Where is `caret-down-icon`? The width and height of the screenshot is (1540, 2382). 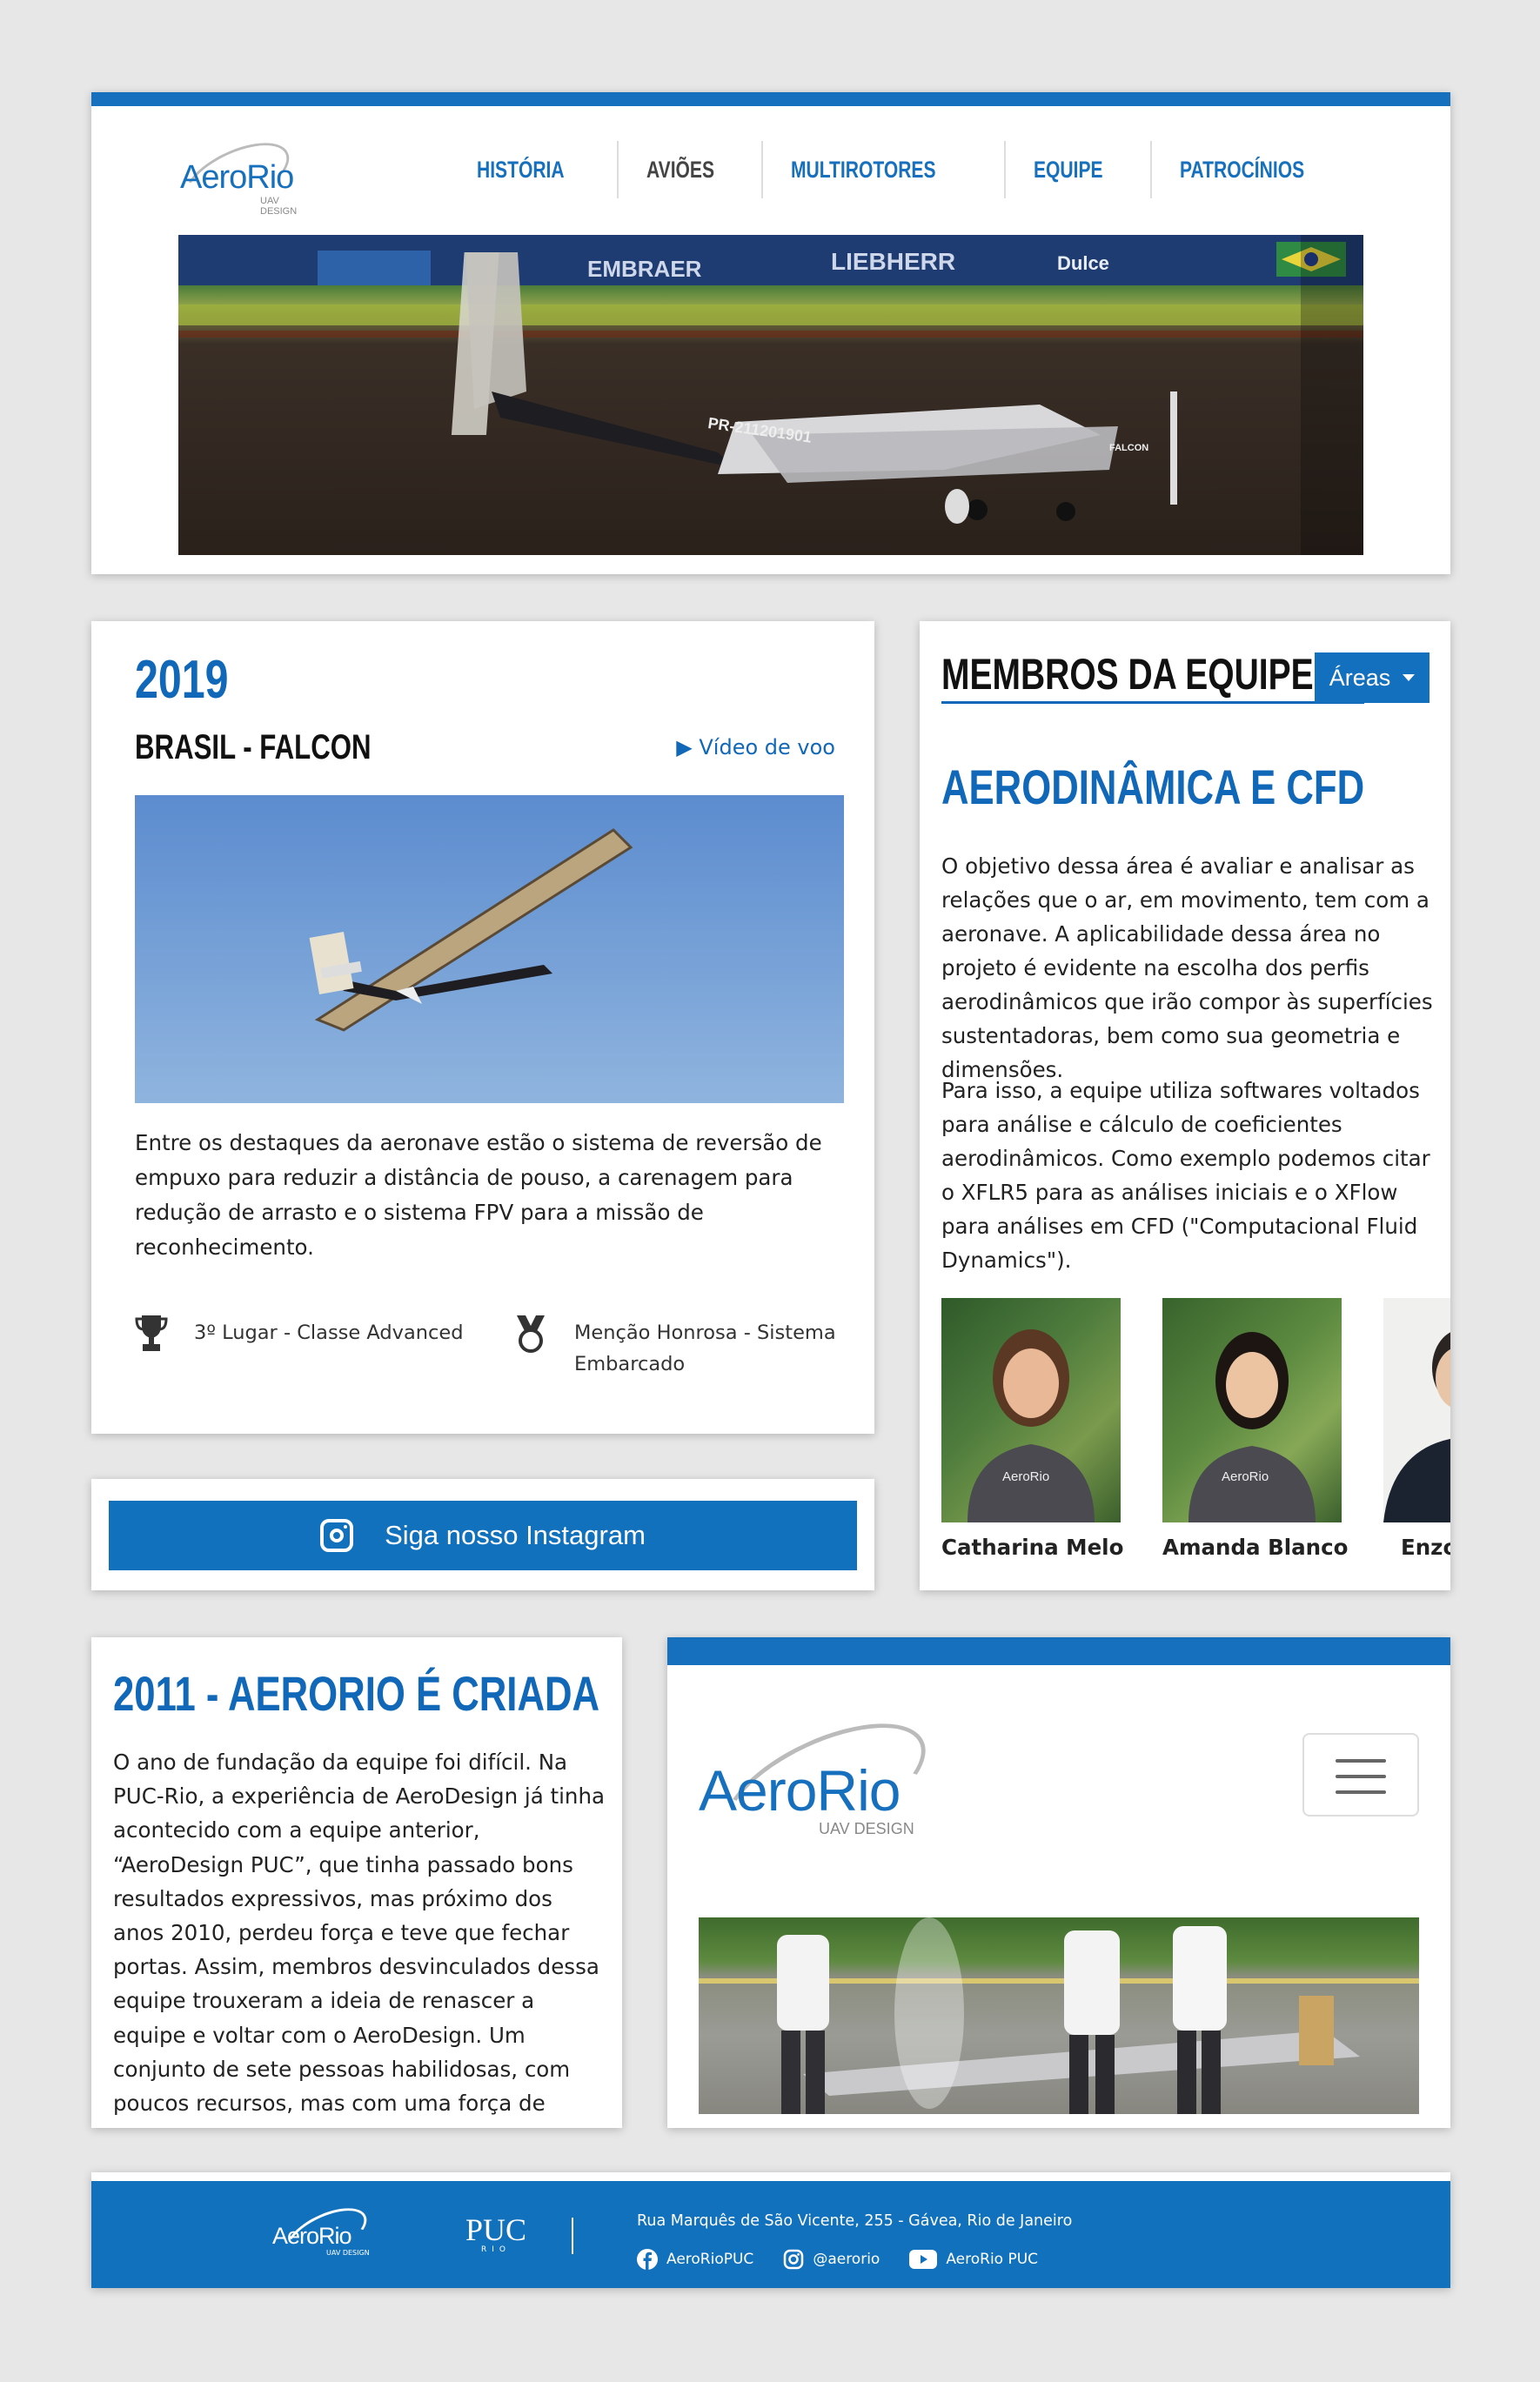
caret-down-icon is located at coordinates (1409, 677).